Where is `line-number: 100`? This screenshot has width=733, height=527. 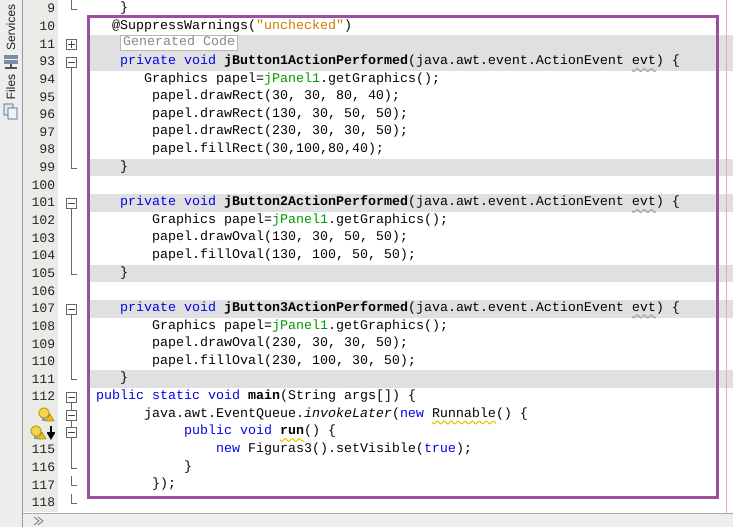 line-number: 100 is located at coordinates (43, 185).